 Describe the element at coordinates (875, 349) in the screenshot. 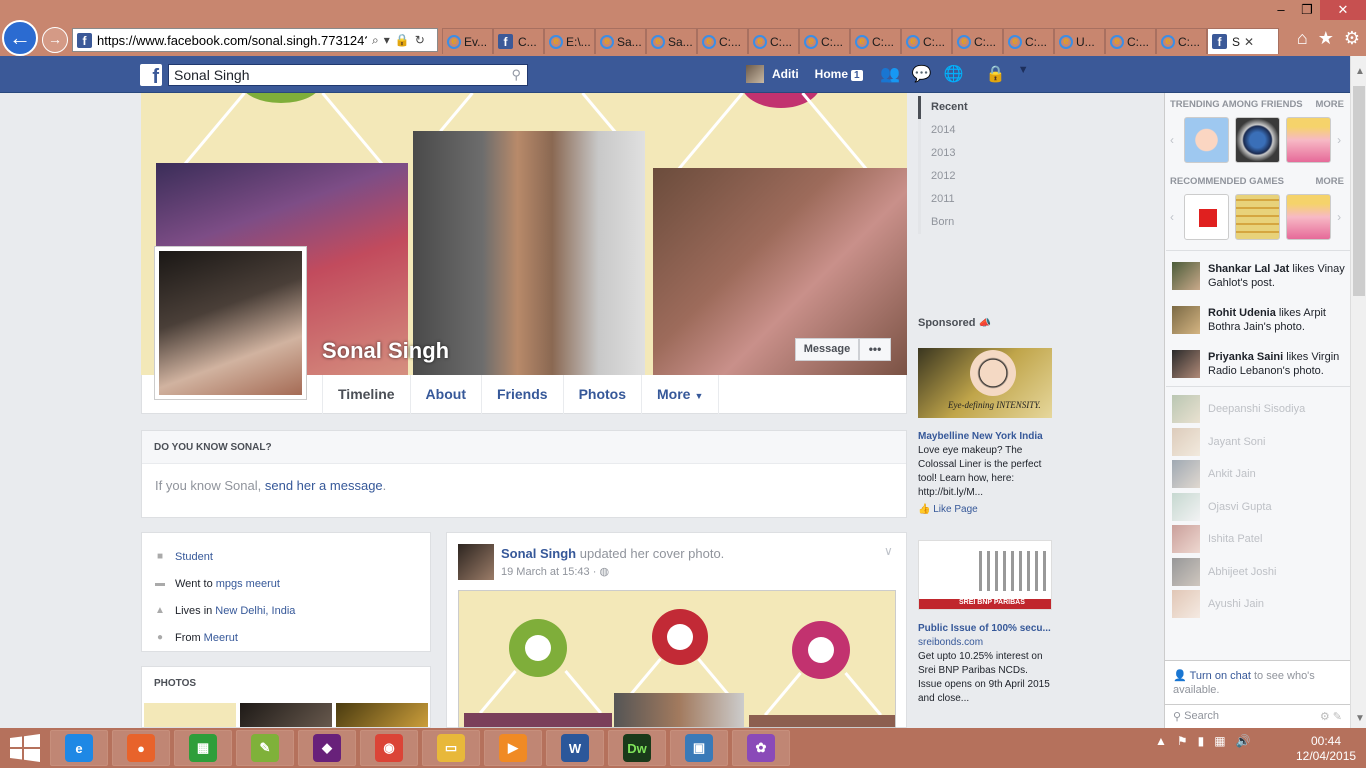

I see `more-options-button: •••` at that location.